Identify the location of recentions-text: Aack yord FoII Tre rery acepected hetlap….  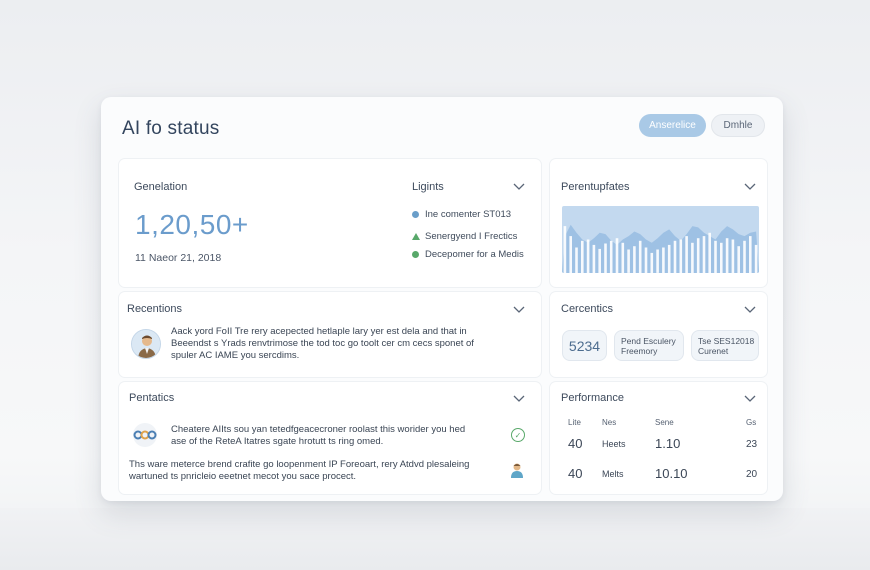
(322, 343).